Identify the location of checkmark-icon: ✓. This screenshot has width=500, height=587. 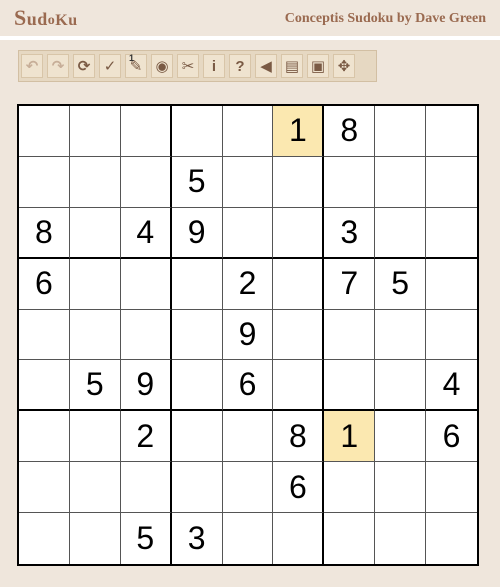
(110, 66).